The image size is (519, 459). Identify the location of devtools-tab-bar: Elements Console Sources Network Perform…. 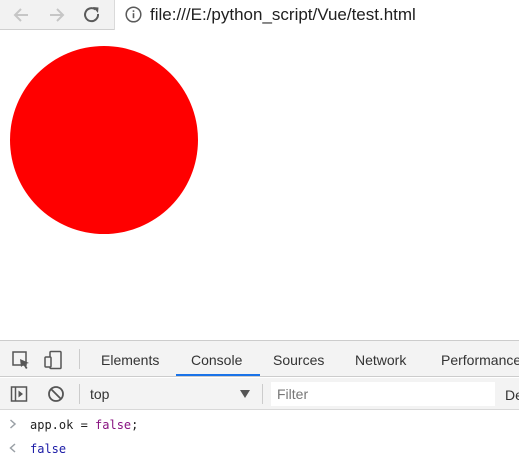
(259, 359).